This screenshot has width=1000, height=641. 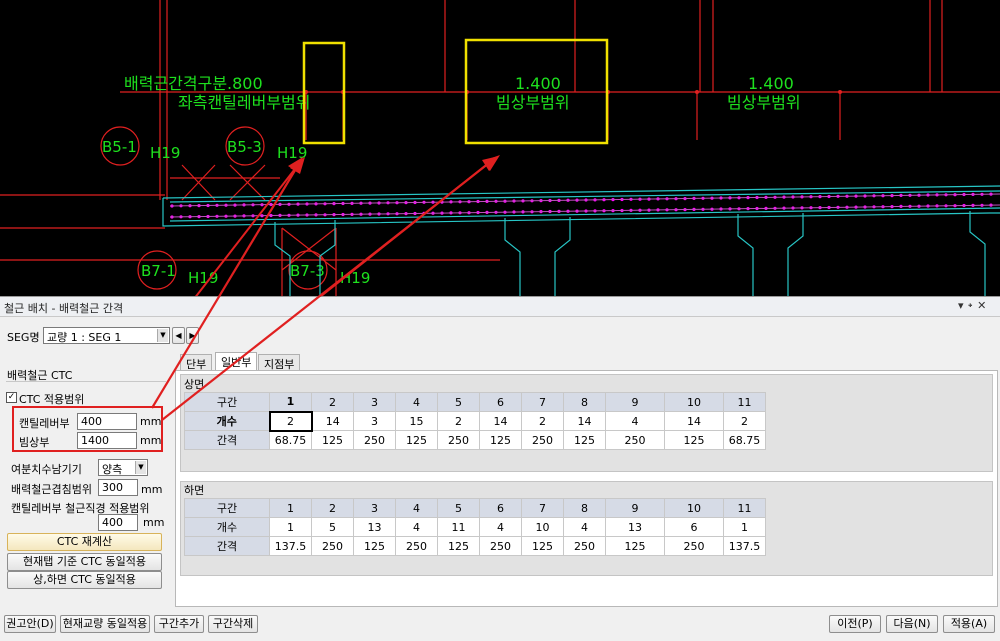 What do you see at coordinates (178, 335) in the screenshot?
I see `prev-seg-icon: ◀` at bounding box center [178, 335].